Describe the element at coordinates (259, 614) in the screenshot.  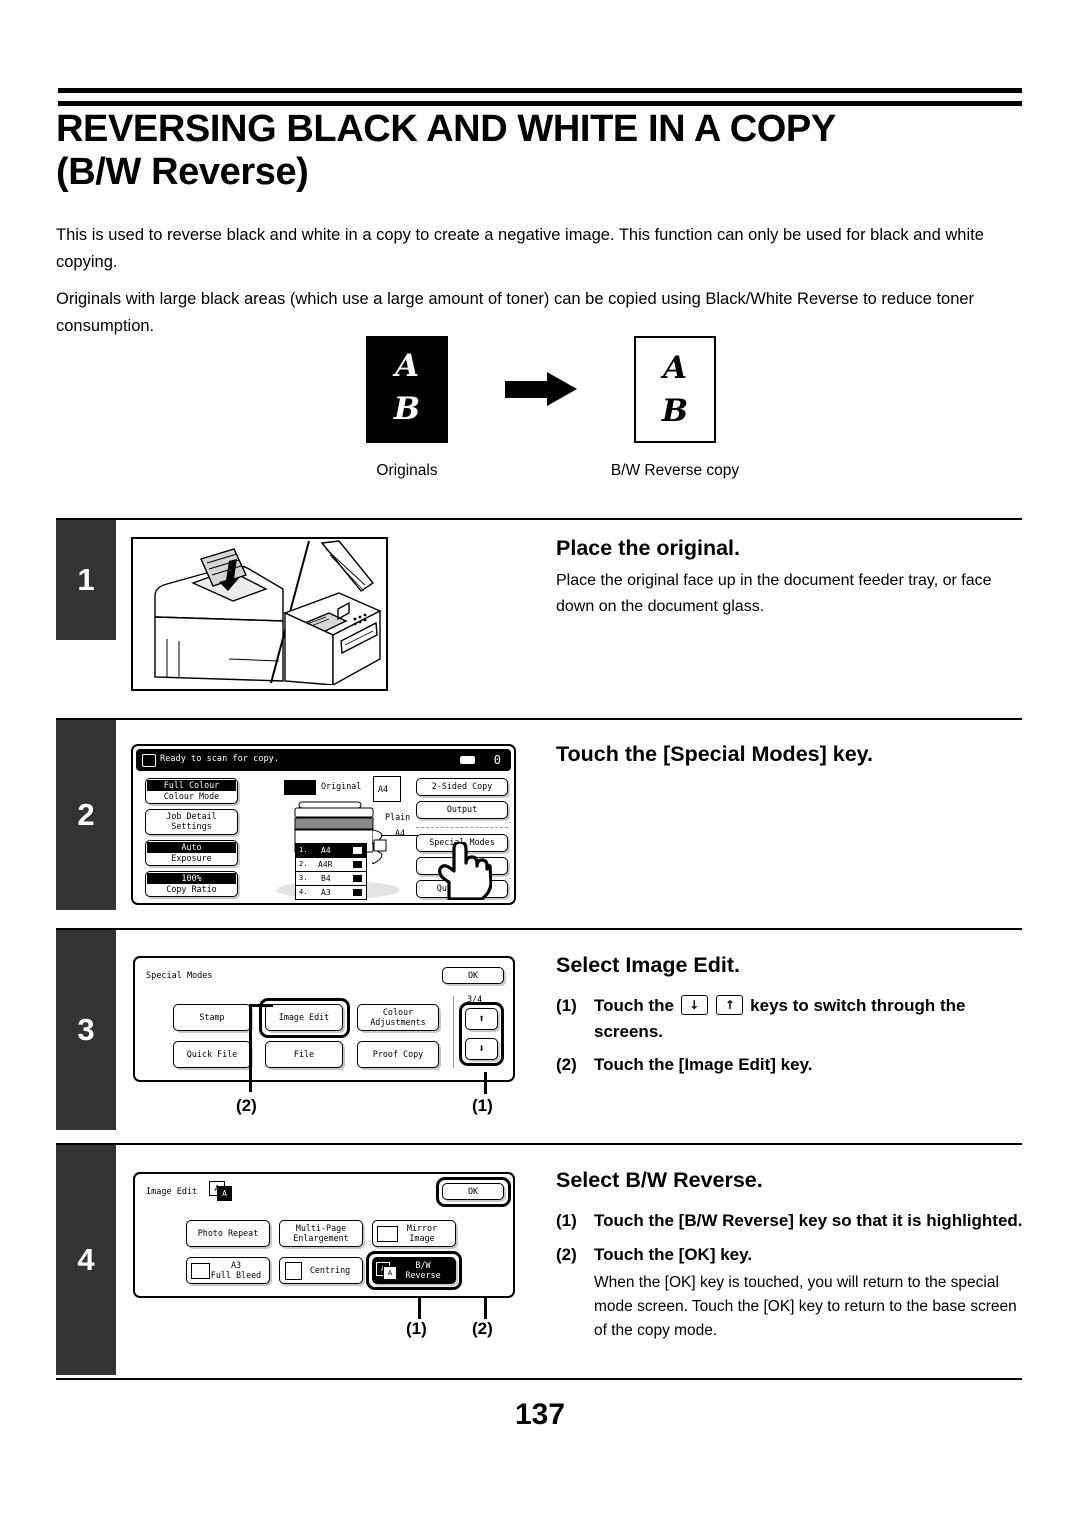
I see `step-1-illustration` at that location.